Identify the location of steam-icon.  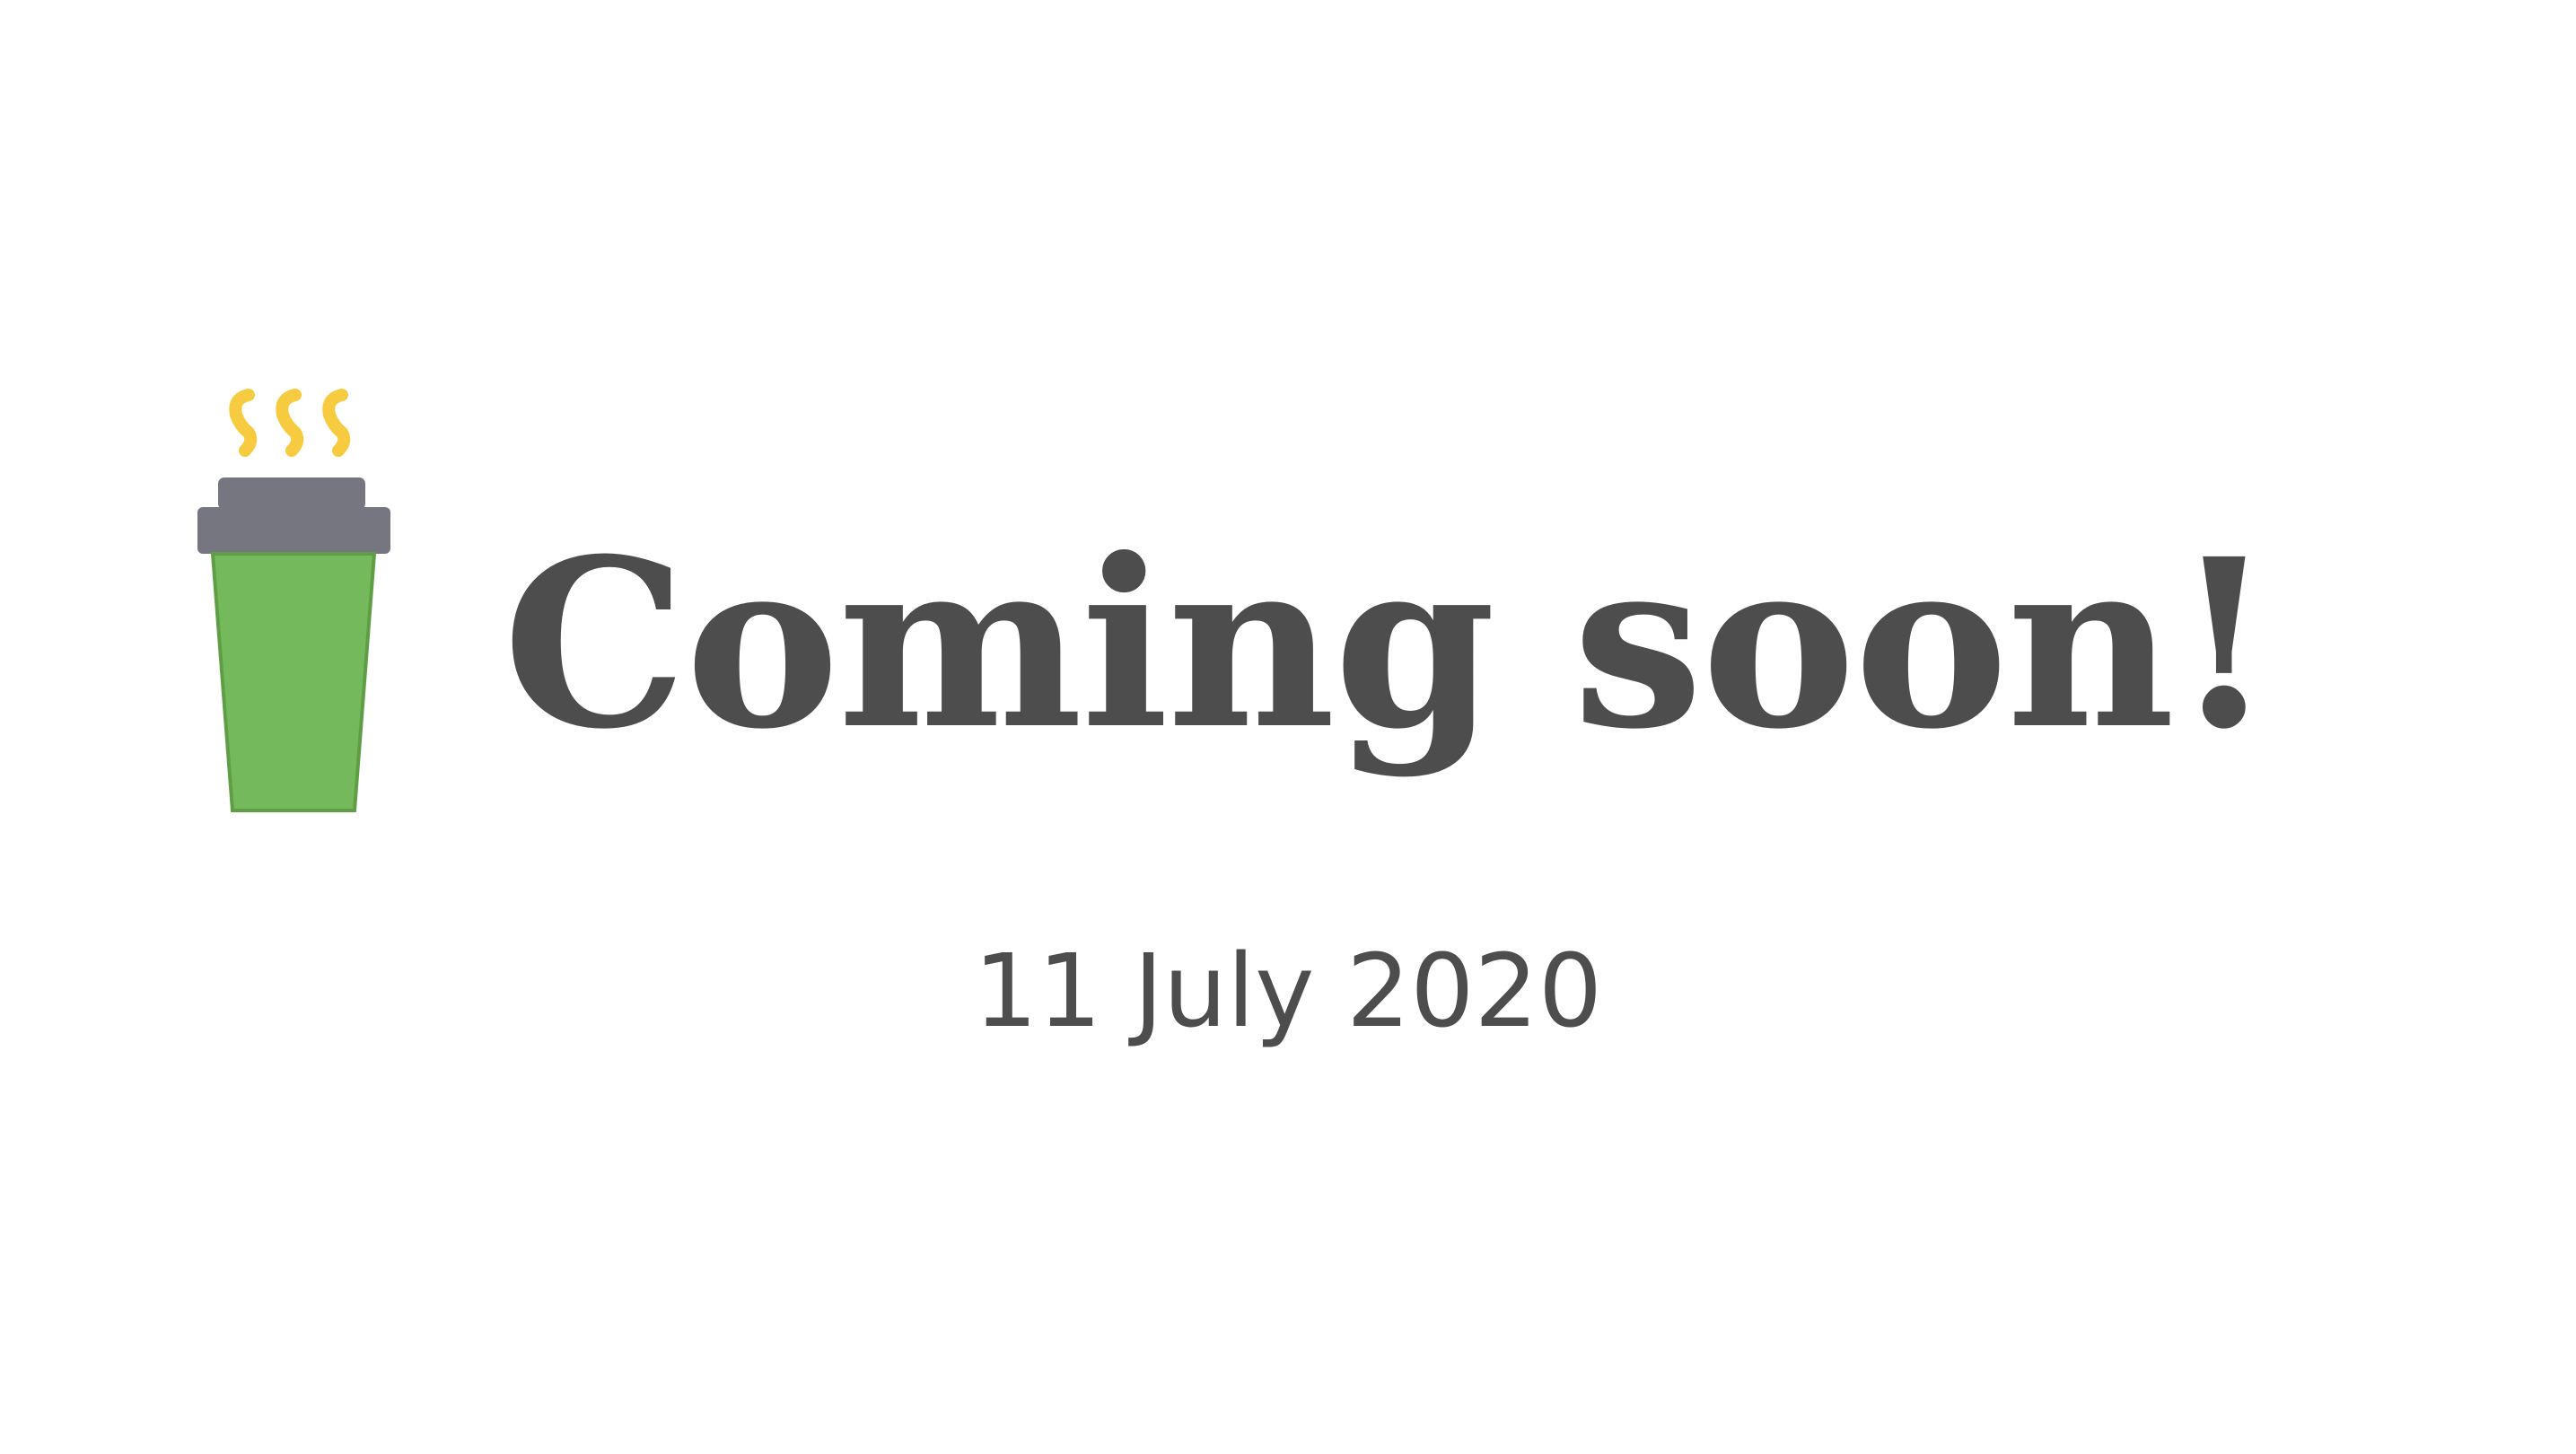
(290, 423).